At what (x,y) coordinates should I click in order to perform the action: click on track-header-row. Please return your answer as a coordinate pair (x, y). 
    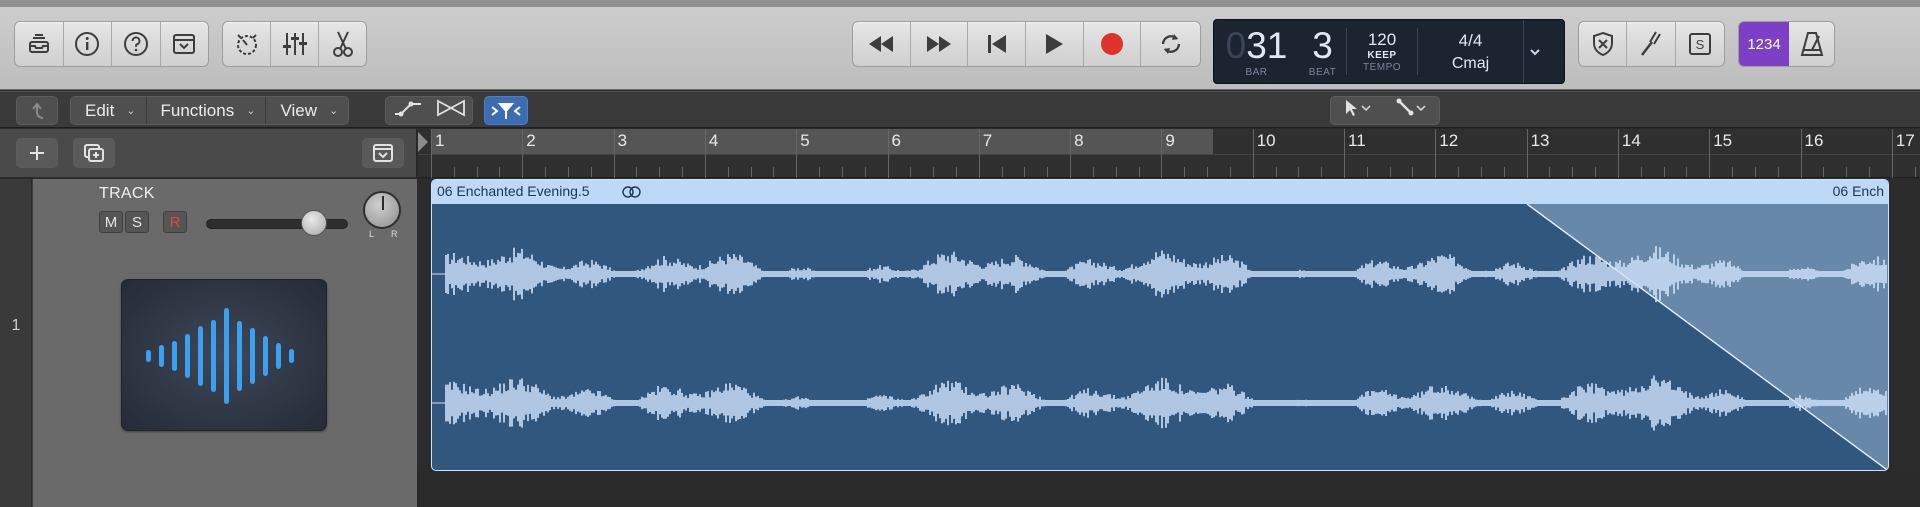
    Looking at the image, I should click on (208, 153).